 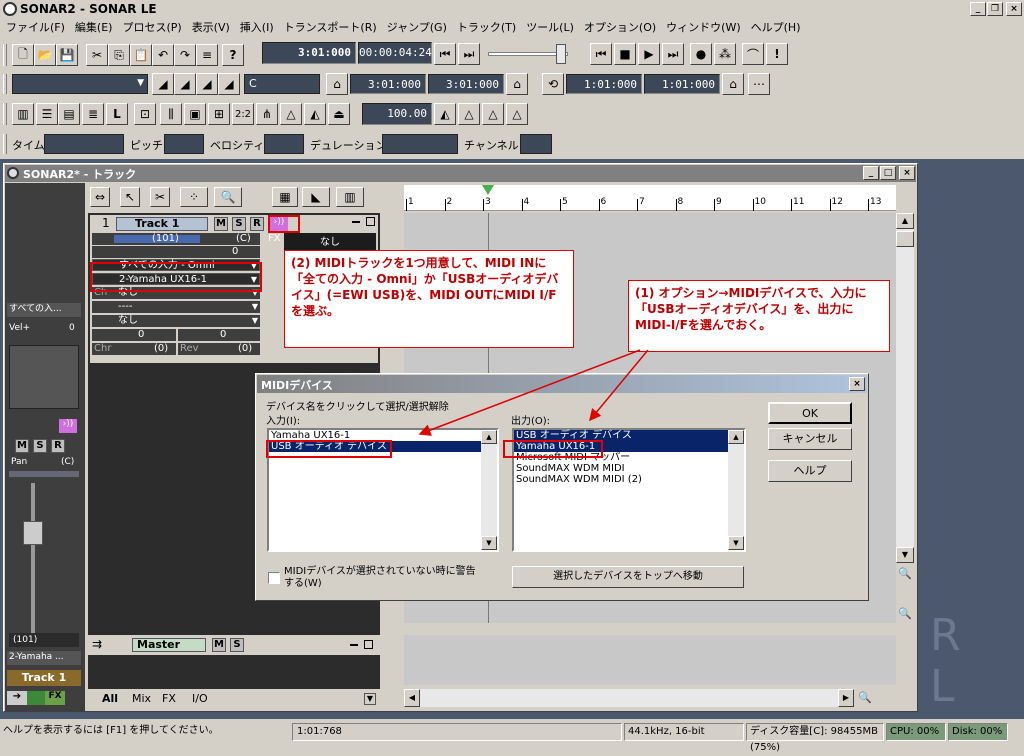 I want to click on status-disk: ディスク容量[C]: 98455MB (75%), so click(x=815, y=738).